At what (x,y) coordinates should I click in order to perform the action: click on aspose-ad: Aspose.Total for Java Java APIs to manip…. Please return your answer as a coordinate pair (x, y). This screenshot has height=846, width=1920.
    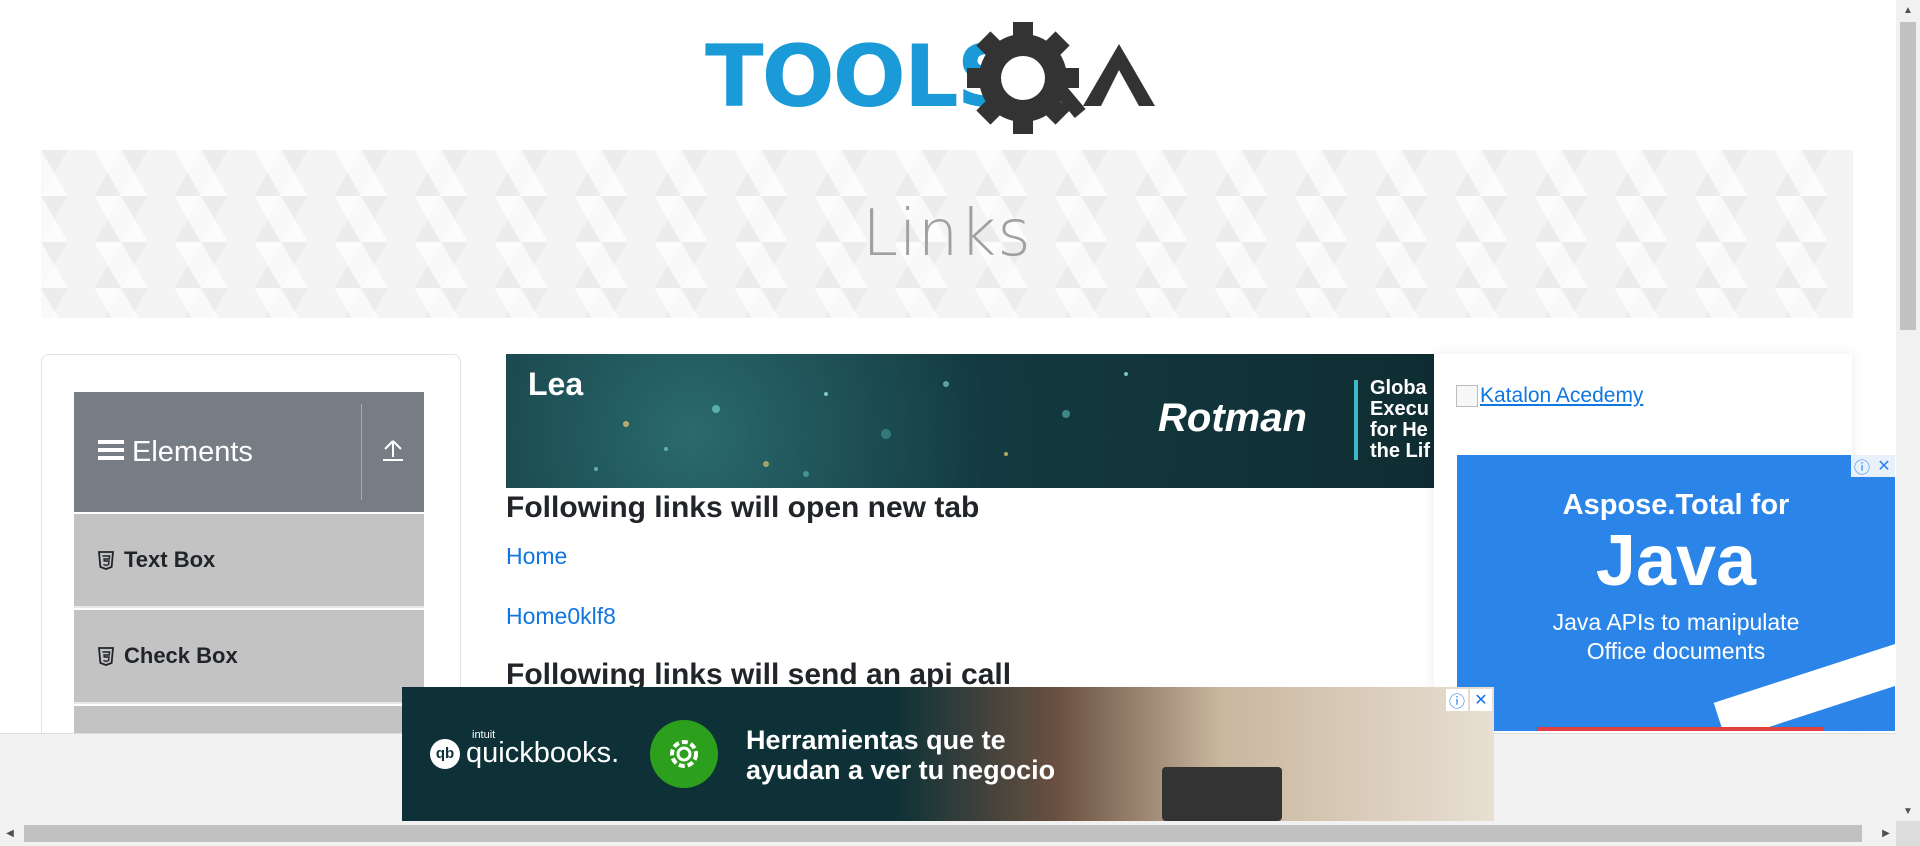
    Looking at the image, I should click on (1676, 593).